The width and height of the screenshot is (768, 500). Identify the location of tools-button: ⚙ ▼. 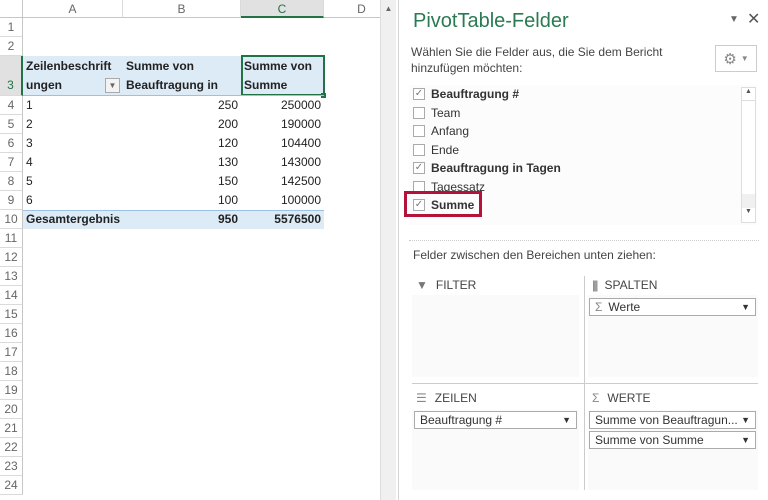
(736, 58).